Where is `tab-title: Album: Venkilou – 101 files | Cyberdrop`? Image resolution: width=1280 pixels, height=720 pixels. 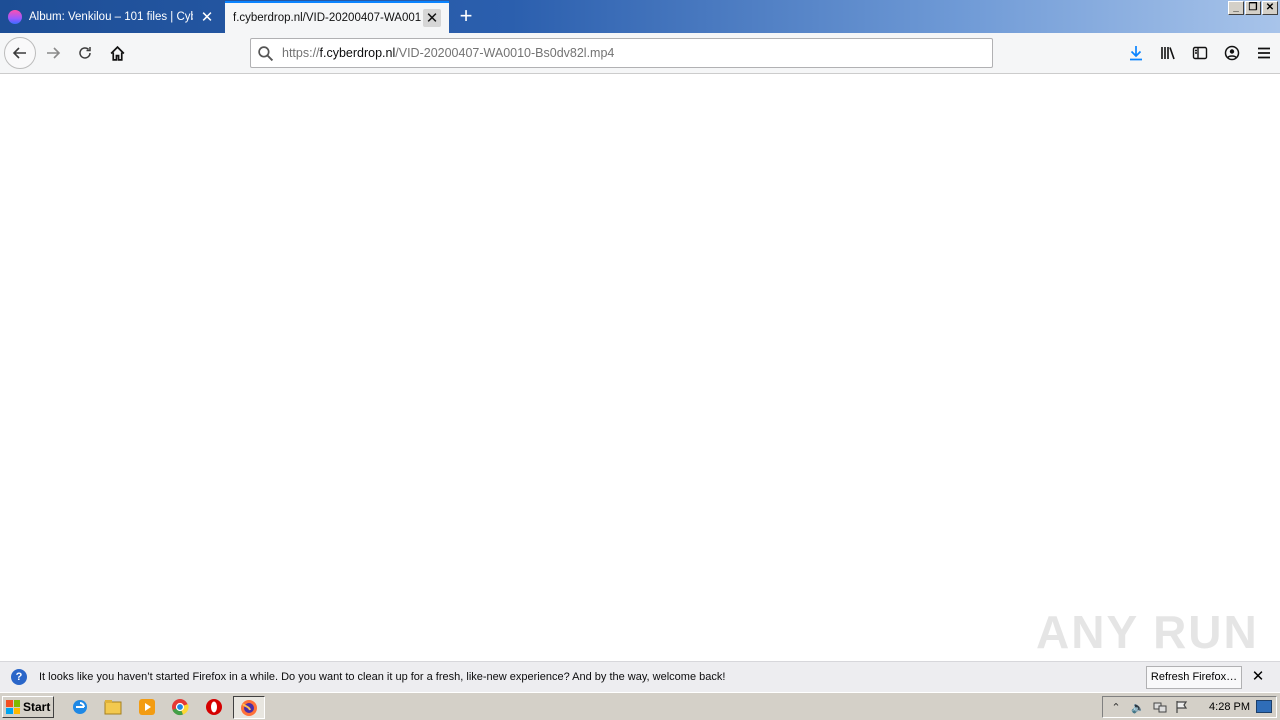 tab-title: Album: Venkilou – 101 files | Cyberdrop is located at coordinates (111, 17).